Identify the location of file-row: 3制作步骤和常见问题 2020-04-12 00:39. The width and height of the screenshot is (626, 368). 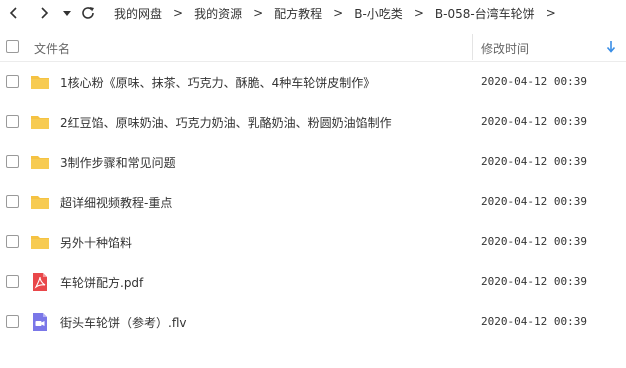
(313, 162).